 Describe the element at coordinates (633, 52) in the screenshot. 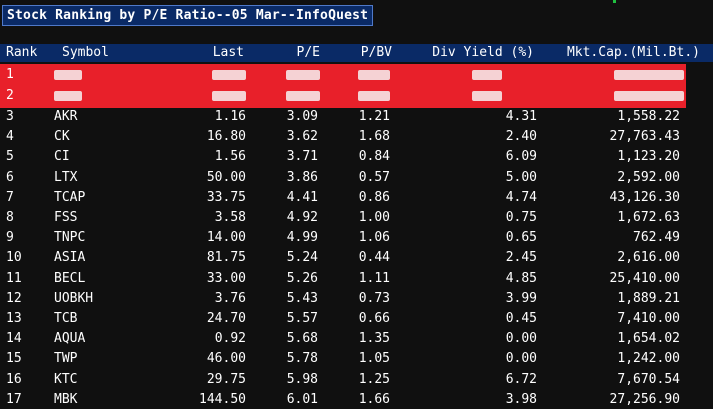

I see `header-mkt-cap: Mkt.Cap.(Mil.Bt.)` at that location.